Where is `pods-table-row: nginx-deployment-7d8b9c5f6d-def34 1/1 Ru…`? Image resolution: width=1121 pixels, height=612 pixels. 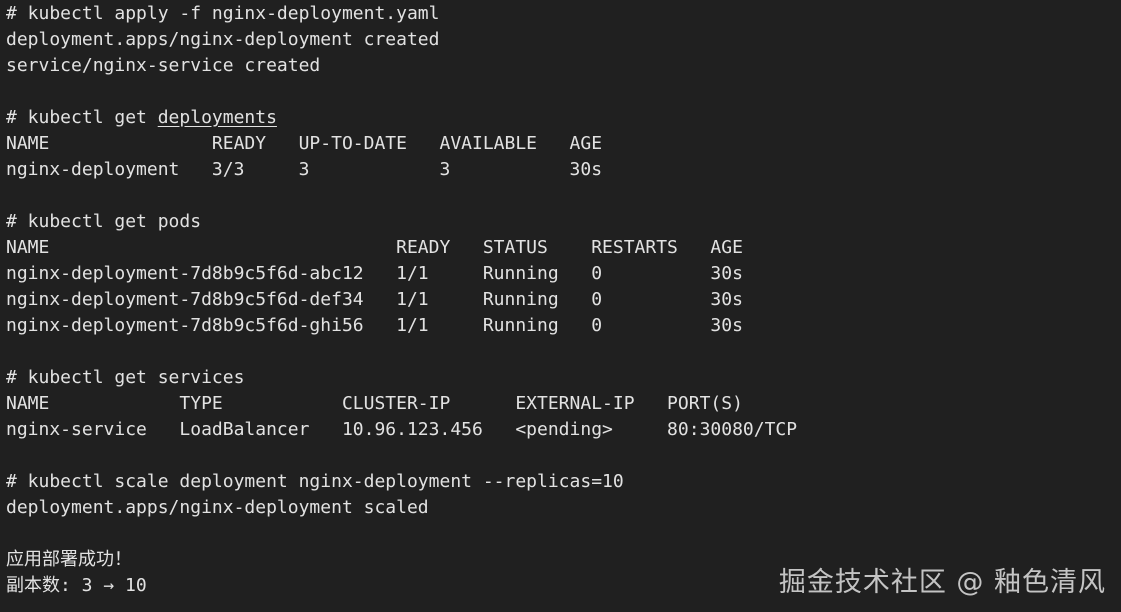 pods-table-row: nginx-deployment-7d8b9c5f6d-def34 1/1 Ru… is located at coordinates (374, 299).